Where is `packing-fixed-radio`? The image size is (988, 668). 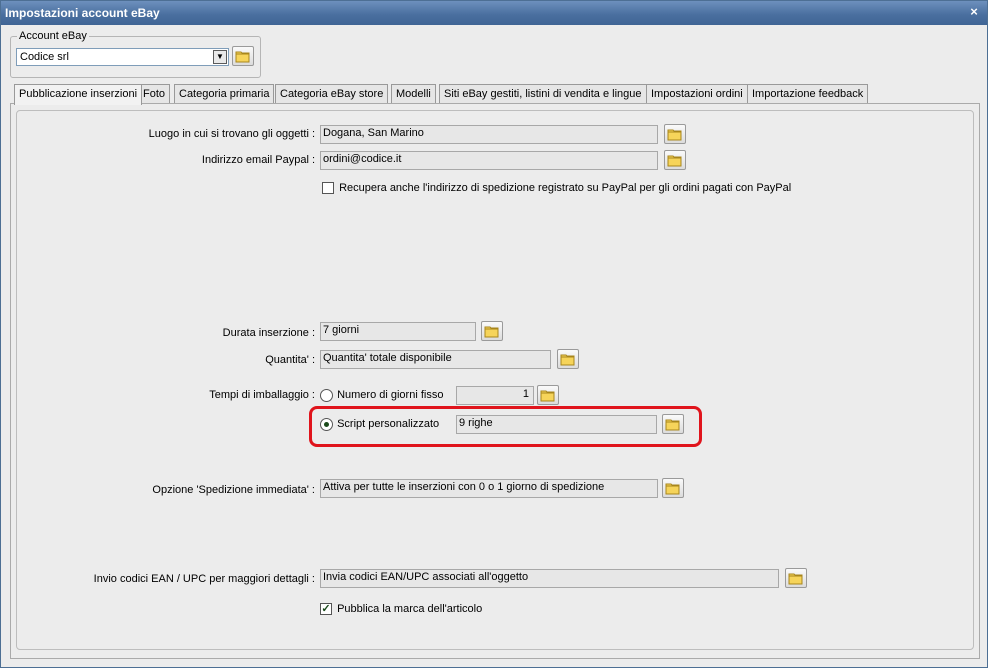
packing-fixed-radio is located at coordinates (326, 395).